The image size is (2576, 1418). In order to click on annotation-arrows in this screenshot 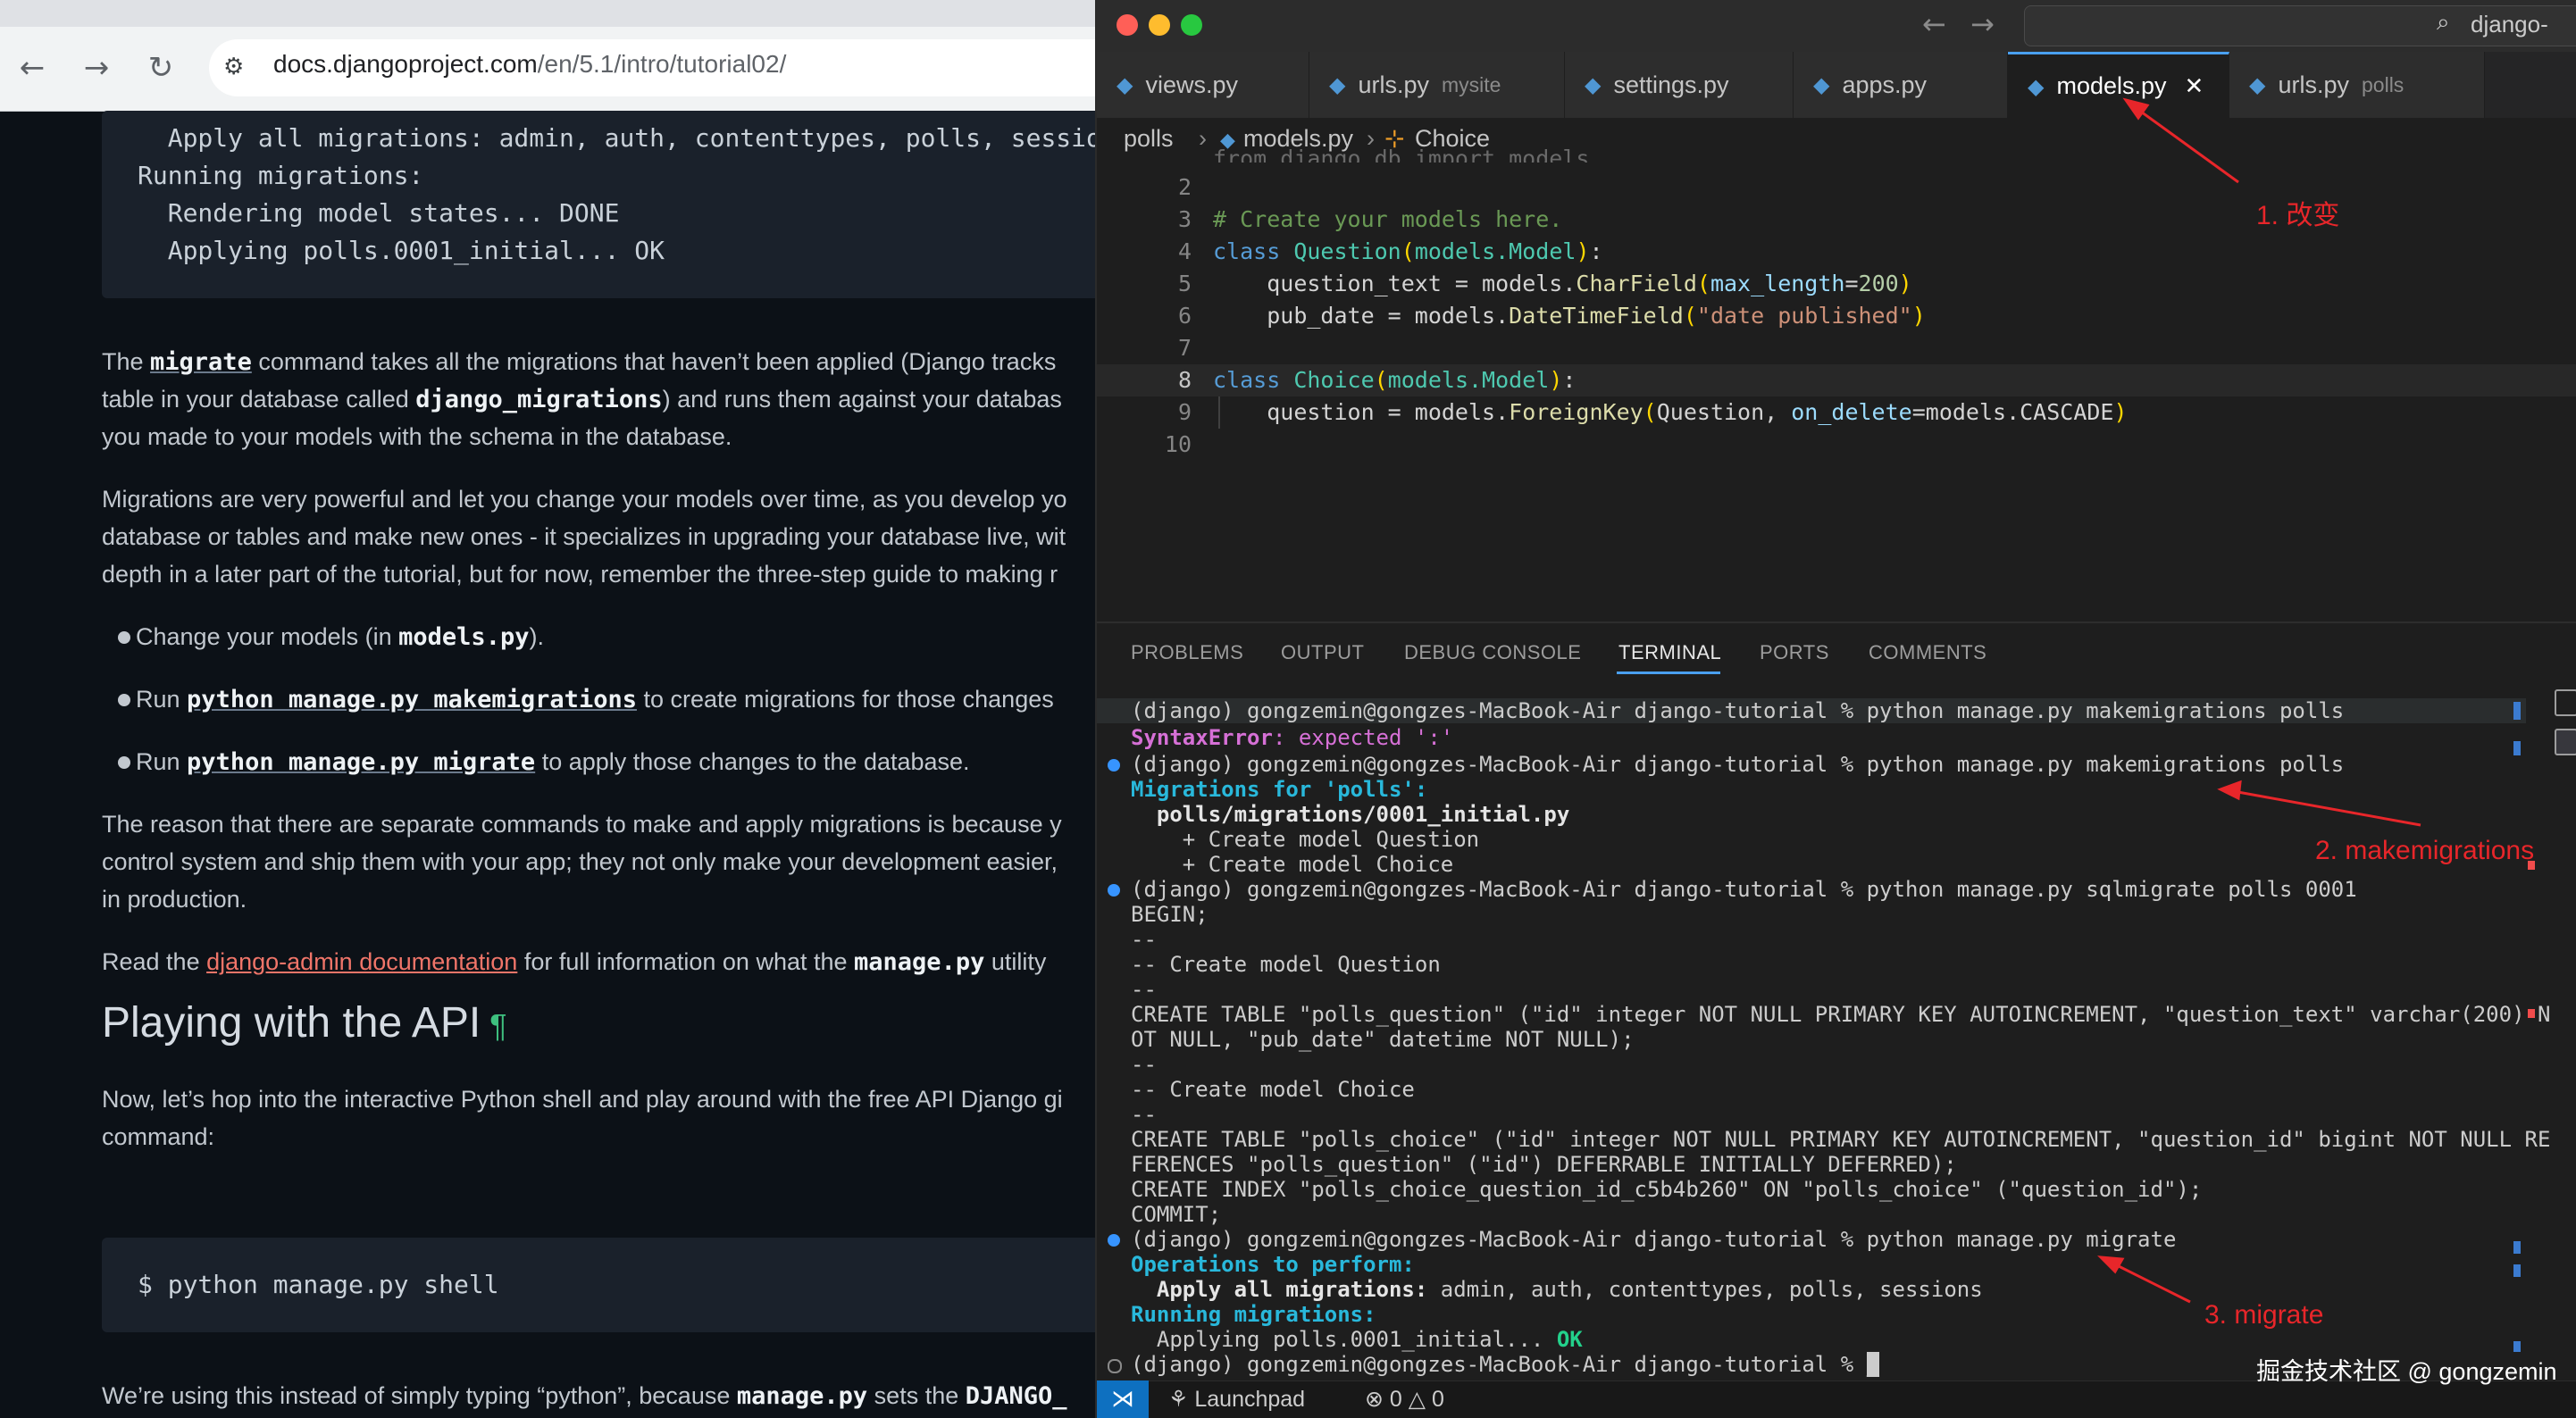, I will do `click(2259, 700)`.